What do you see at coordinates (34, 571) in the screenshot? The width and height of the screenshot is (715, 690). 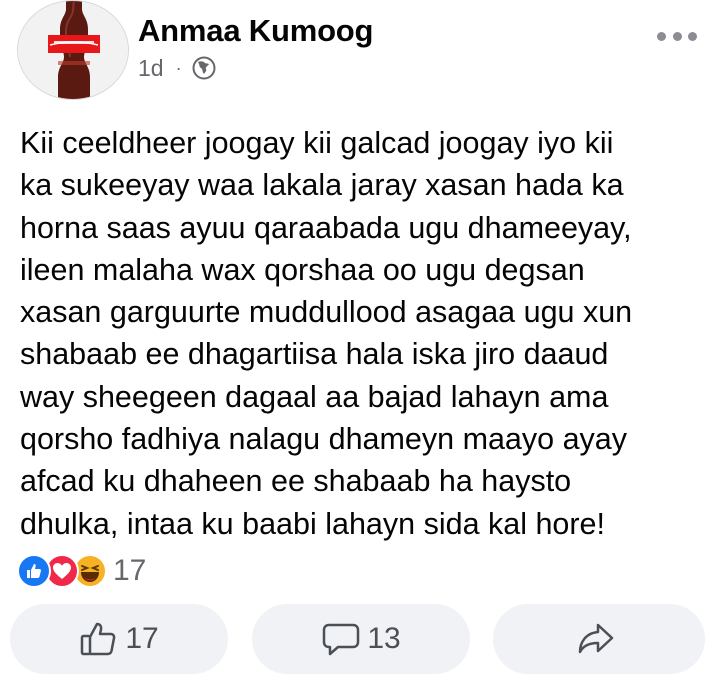 I see `like-reaction-icon` at bounding box center [34, 571].